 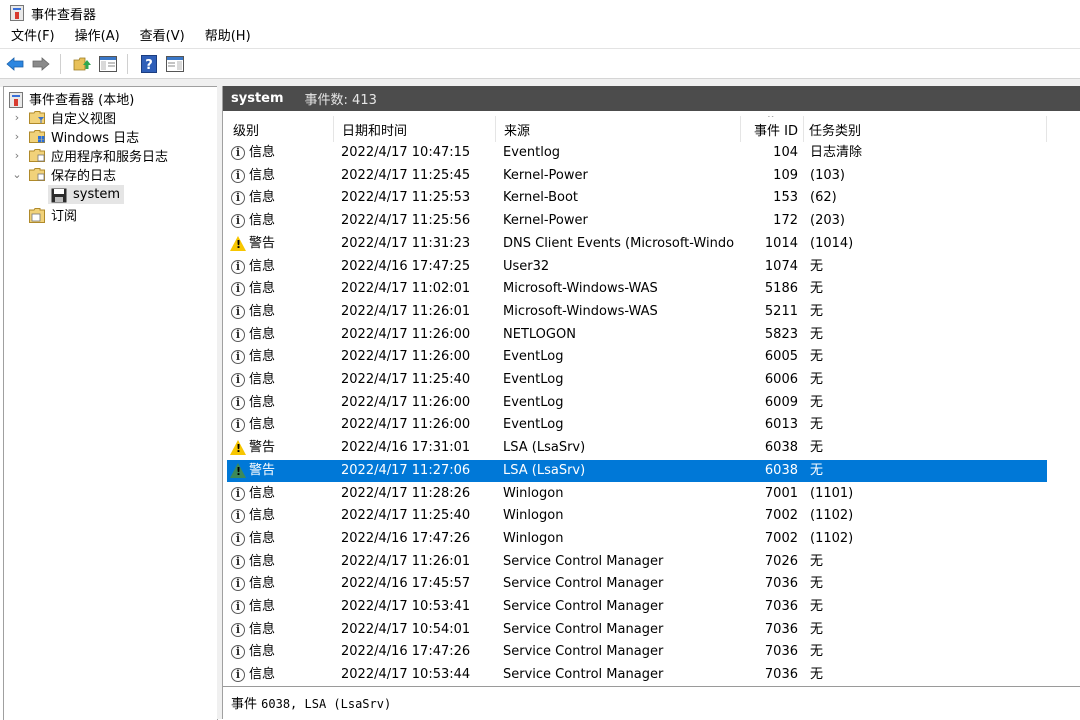 I want to click on cell-task-category: (1101), so click(x=832, y=493).